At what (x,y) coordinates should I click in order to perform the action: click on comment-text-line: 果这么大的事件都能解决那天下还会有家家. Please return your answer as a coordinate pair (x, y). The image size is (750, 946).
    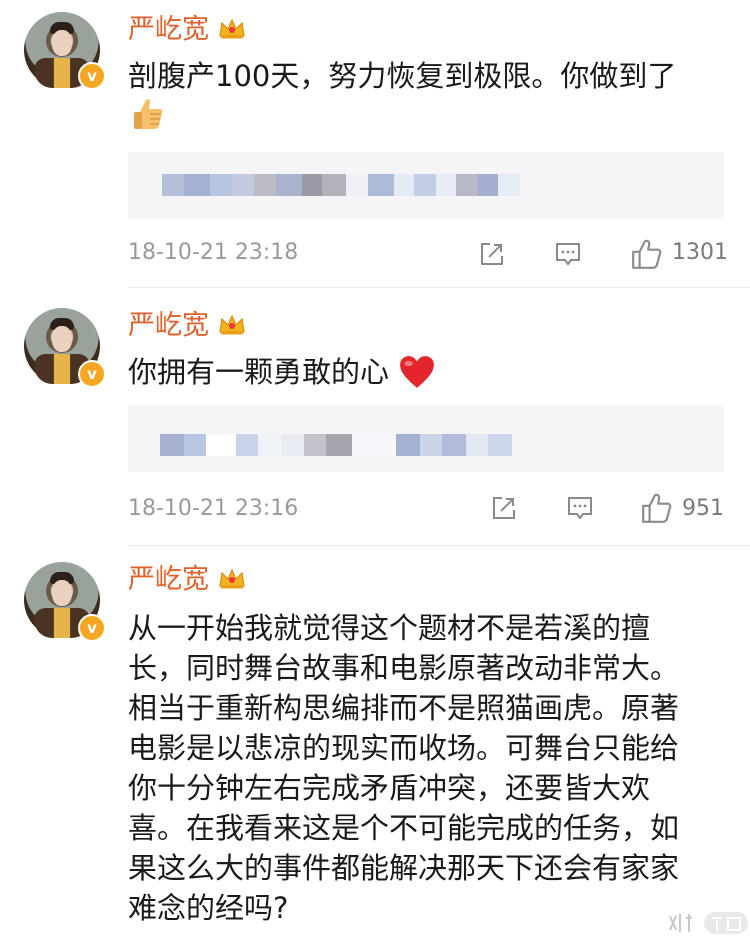
    Looking at the image, I should click on (404, 868).